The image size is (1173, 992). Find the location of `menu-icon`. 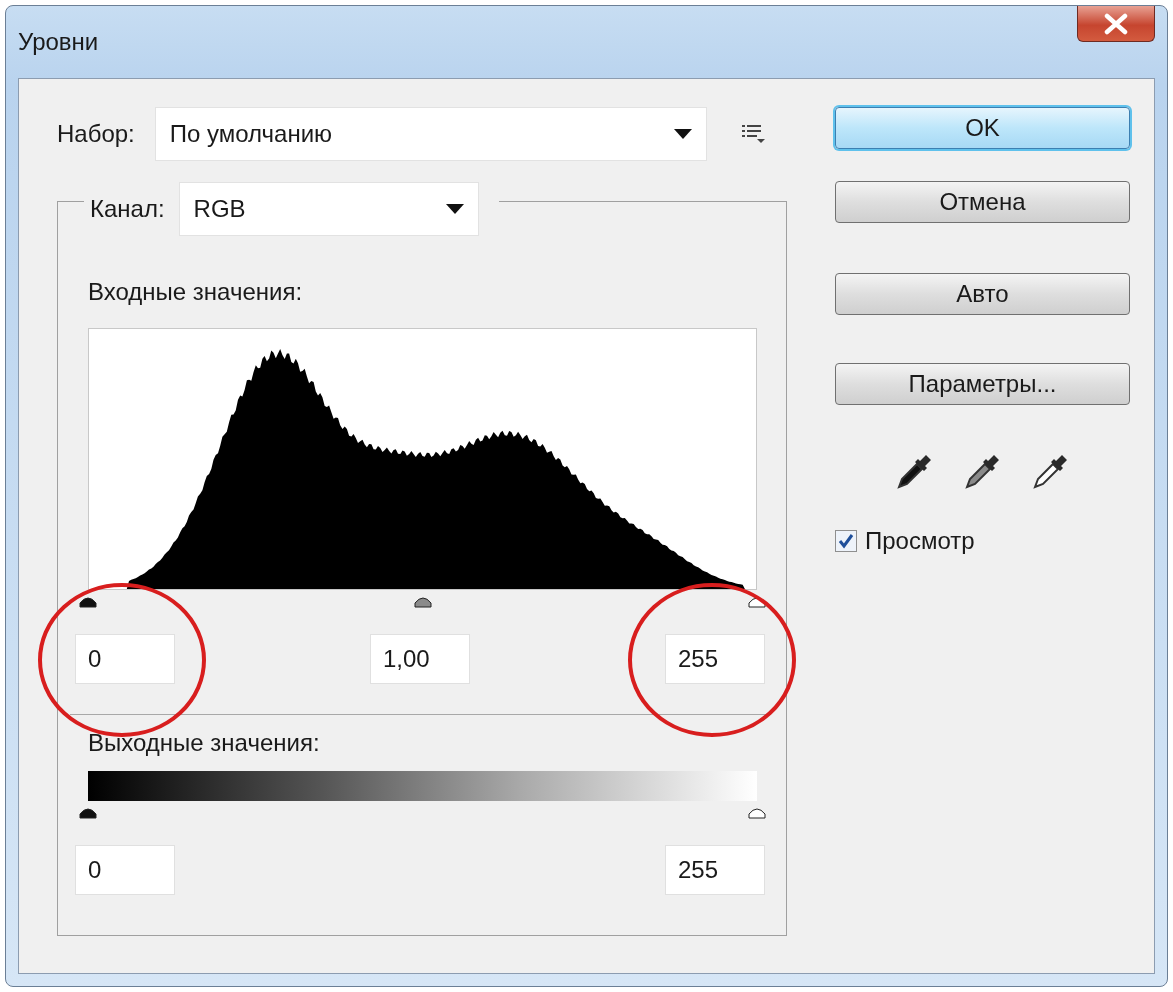

menu-icon is located at coordinates (752, 134).